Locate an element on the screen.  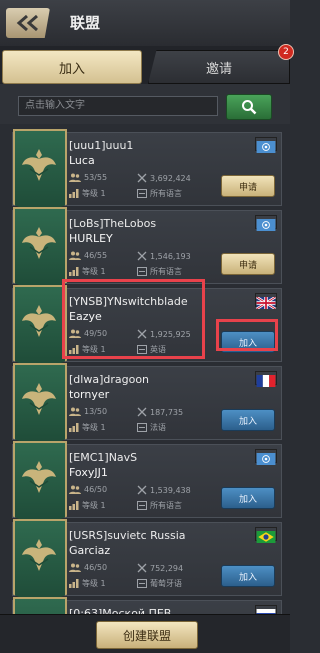
power-stat: 1,546,193 is located at coordinates (164, 256).